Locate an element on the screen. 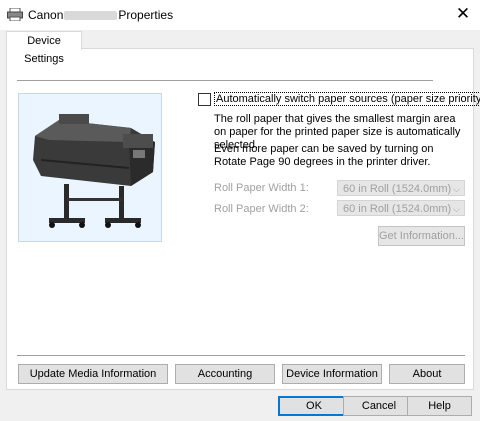 This screenshot has width=480, height=421. roll-paper-width-2-value: 60 in Roll (1524.0mm) is located at coordinates (397, 209).